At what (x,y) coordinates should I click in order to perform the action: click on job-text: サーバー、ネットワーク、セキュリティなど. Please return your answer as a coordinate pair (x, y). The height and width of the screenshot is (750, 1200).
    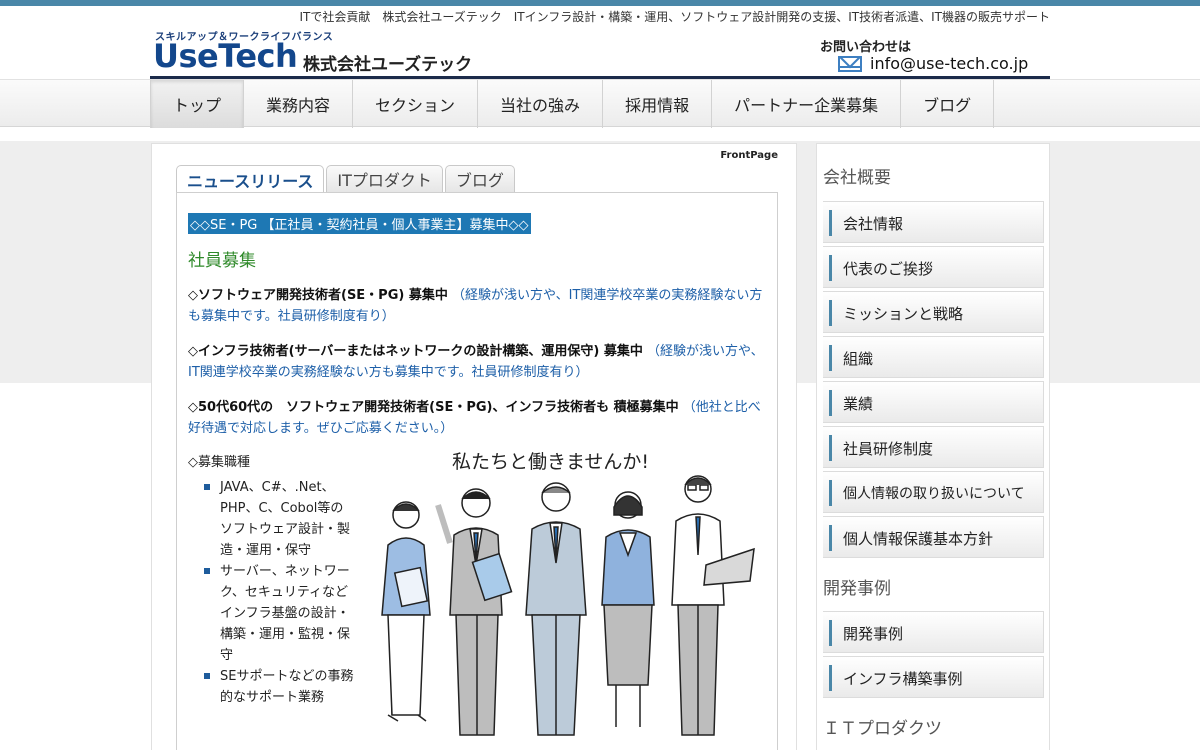
    Looking at the image, I should click on (285, 582).